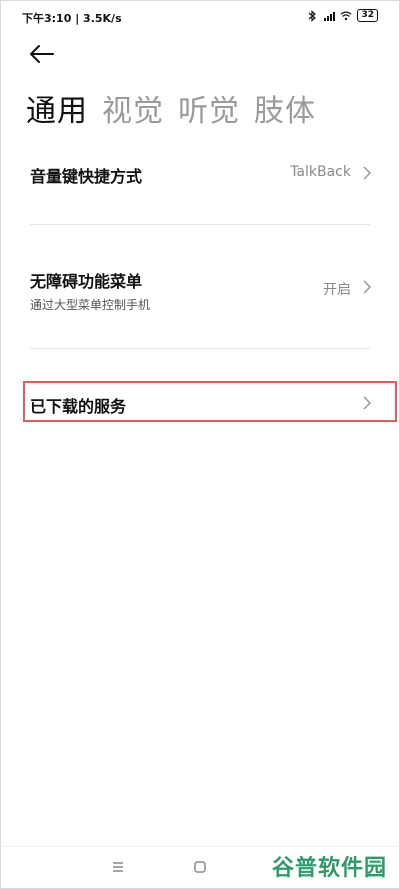 The width and height of the screenshot is (400, 889). What do you see at coordinates (86, 281) in the screenshot?
I see `row-title: 无障碍功能菜单` at bounding box center [86, 281].